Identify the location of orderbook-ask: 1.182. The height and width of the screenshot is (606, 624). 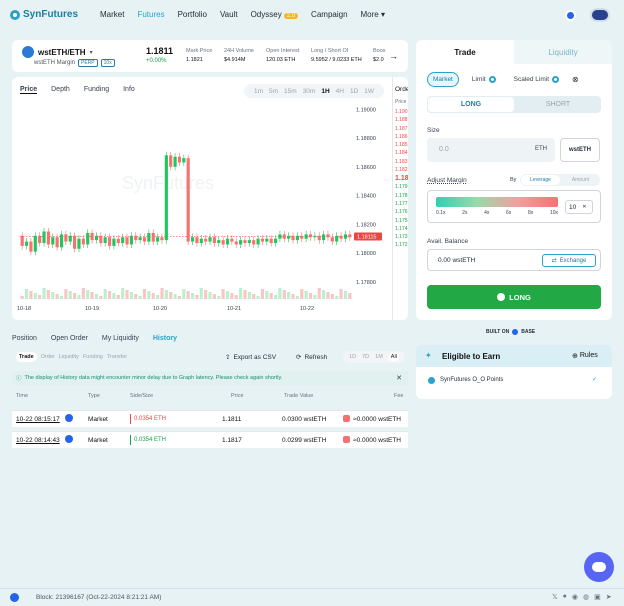
(401, 170).